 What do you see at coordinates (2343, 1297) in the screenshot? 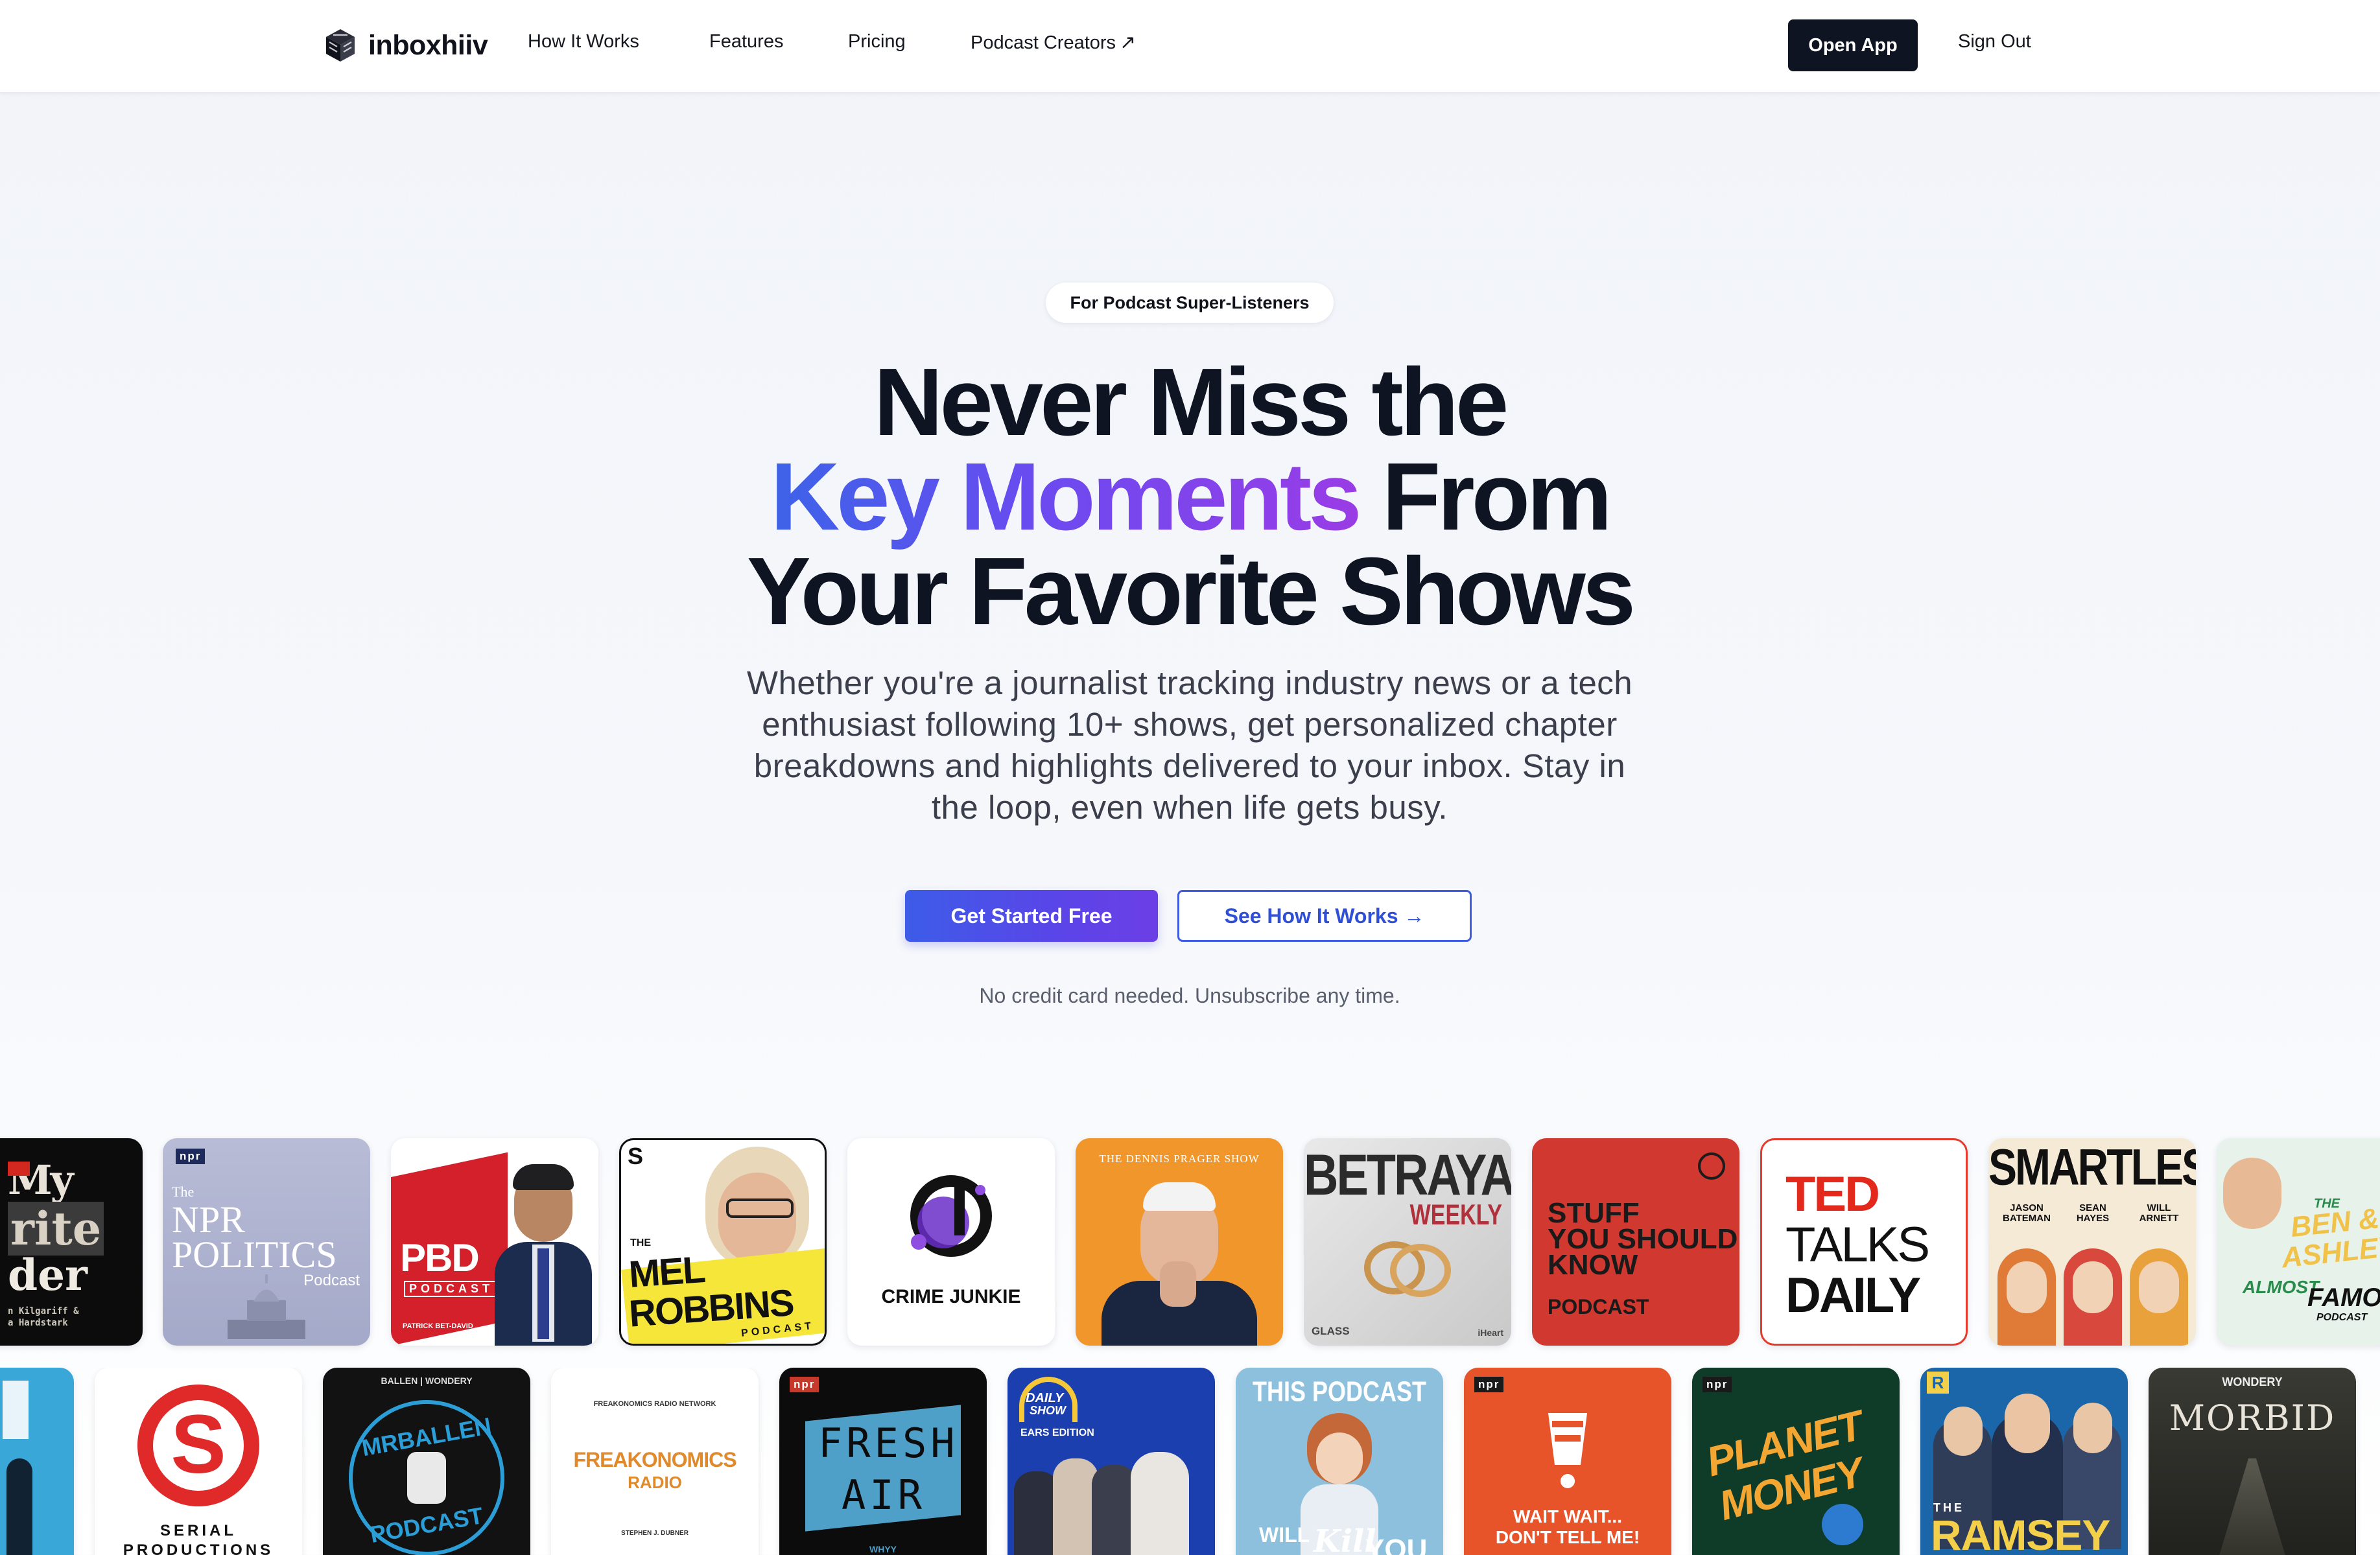
I see `podcast-art-ba-line4: FAMO` at bounding box center [2343, 1297].